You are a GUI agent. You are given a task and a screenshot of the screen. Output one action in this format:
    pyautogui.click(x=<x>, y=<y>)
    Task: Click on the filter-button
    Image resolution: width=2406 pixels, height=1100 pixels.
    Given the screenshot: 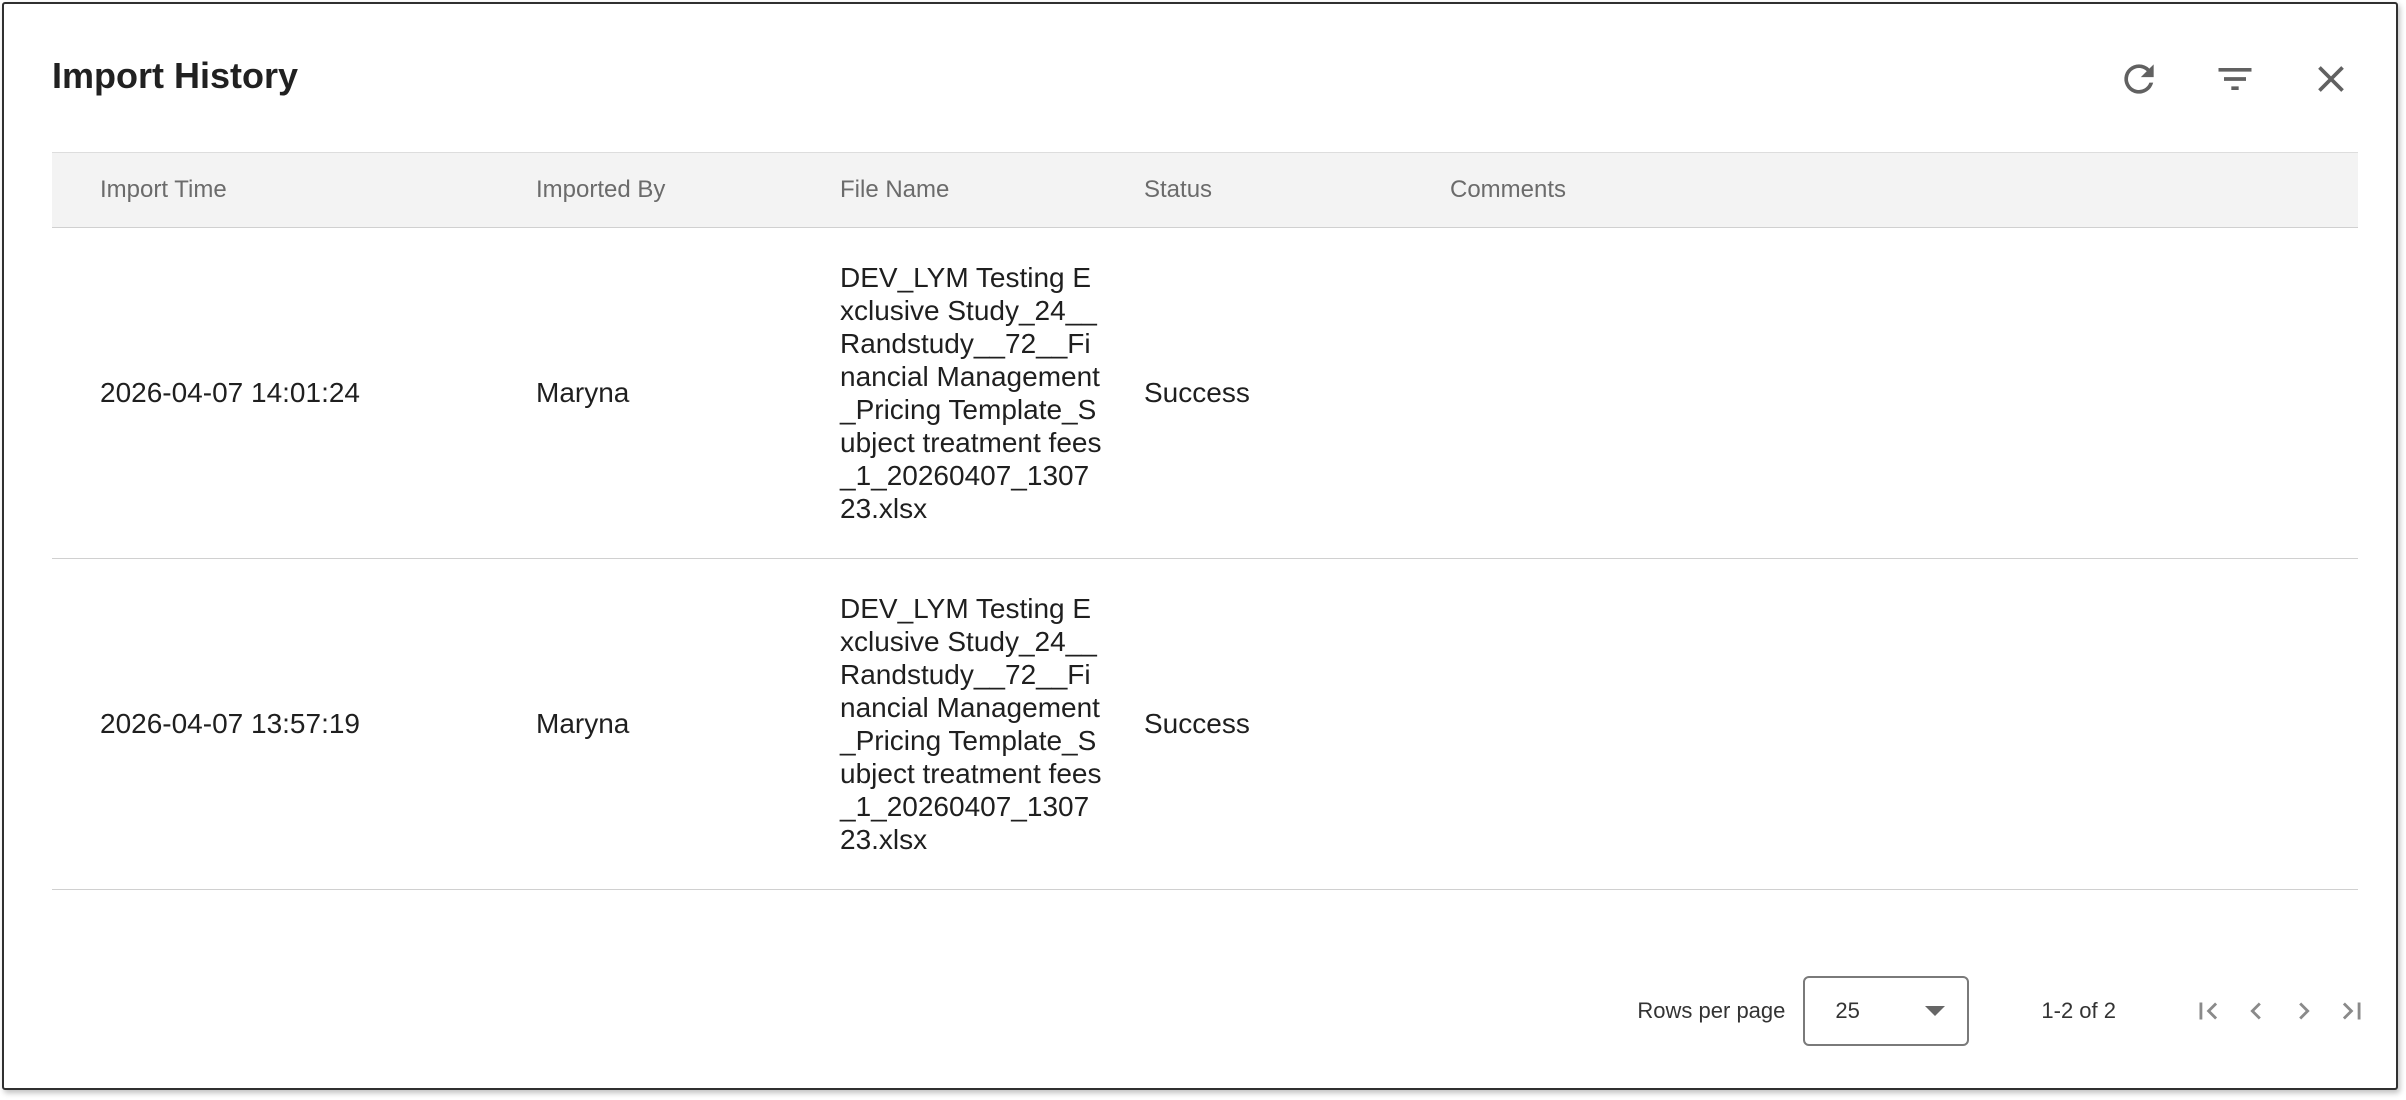 What is the action you would take?
    pyautogui.click(x=2235, y=79)
    